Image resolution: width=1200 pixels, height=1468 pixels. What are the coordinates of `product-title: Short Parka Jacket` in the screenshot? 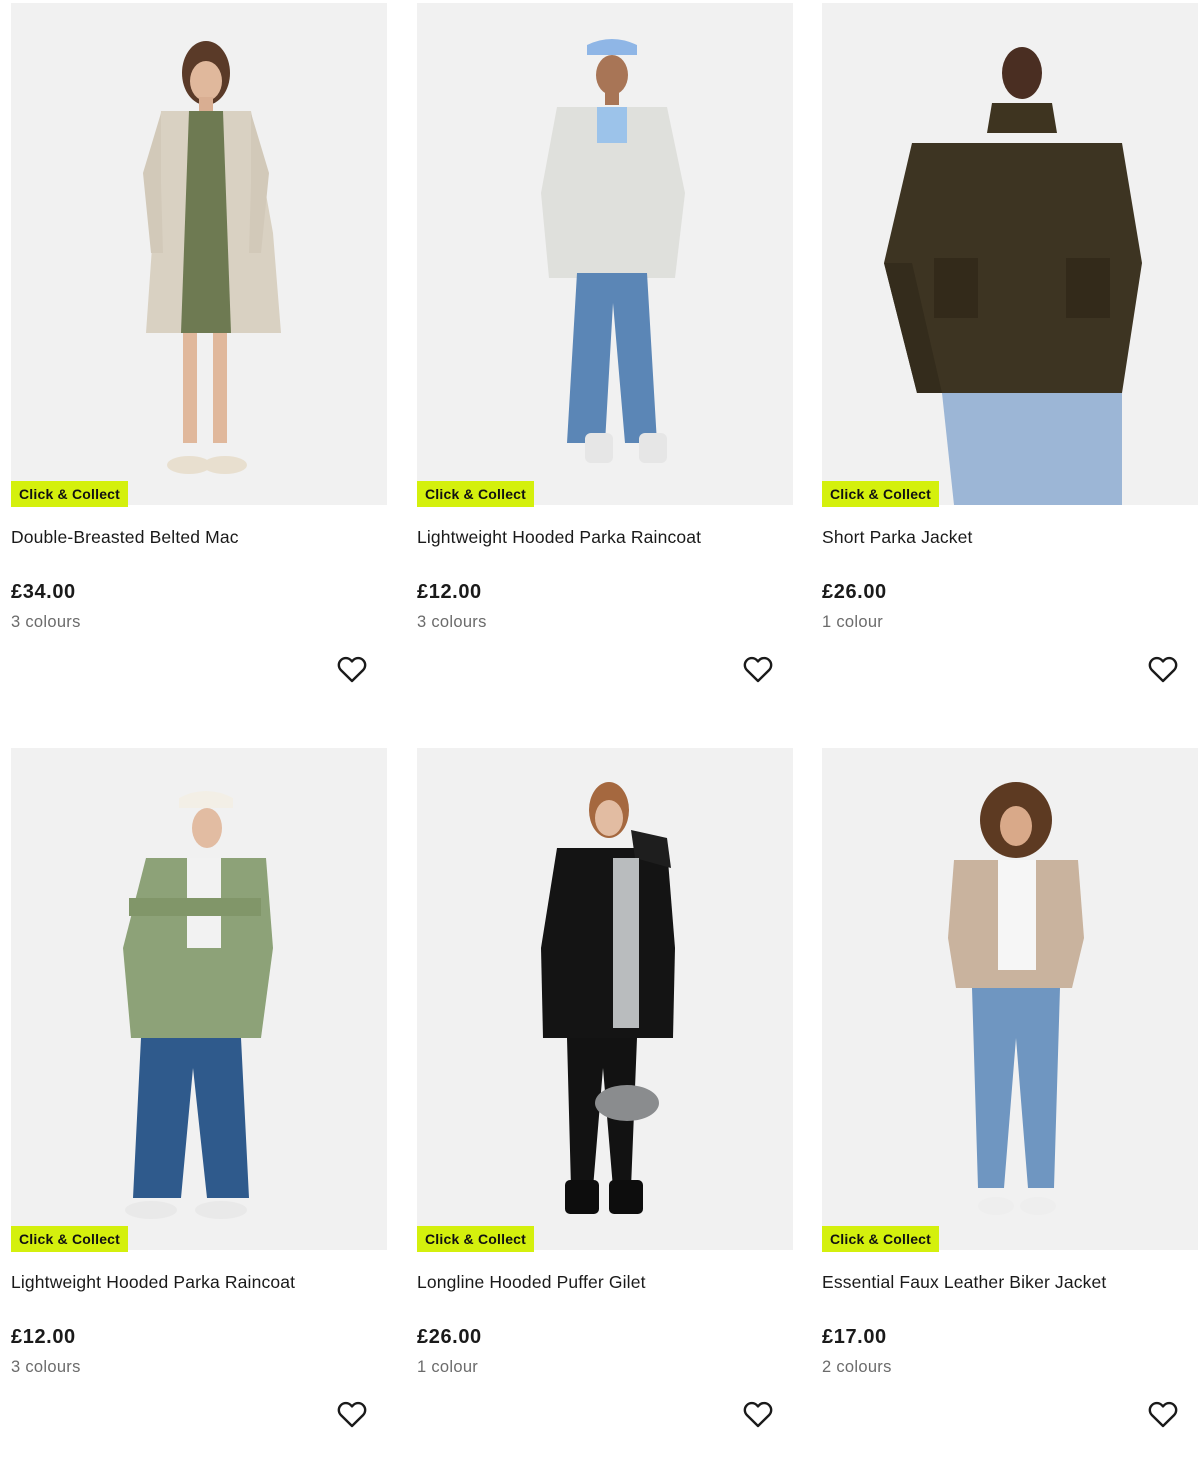 It's located at (897, 537).